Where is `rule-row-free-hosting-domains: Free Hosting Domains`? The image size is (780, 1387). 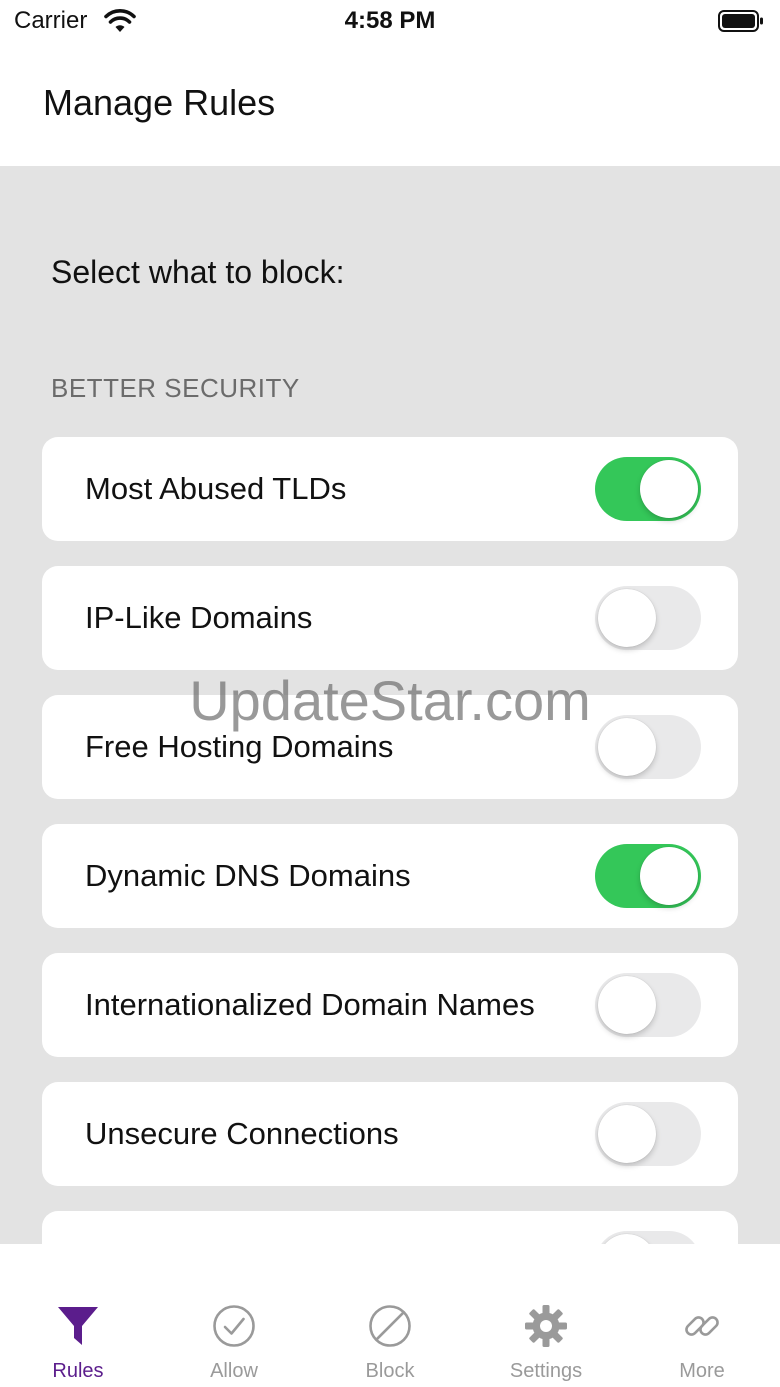 rule-row-free-hosting-domains: Free Hosting Domains is located at coordinates (390, 747).